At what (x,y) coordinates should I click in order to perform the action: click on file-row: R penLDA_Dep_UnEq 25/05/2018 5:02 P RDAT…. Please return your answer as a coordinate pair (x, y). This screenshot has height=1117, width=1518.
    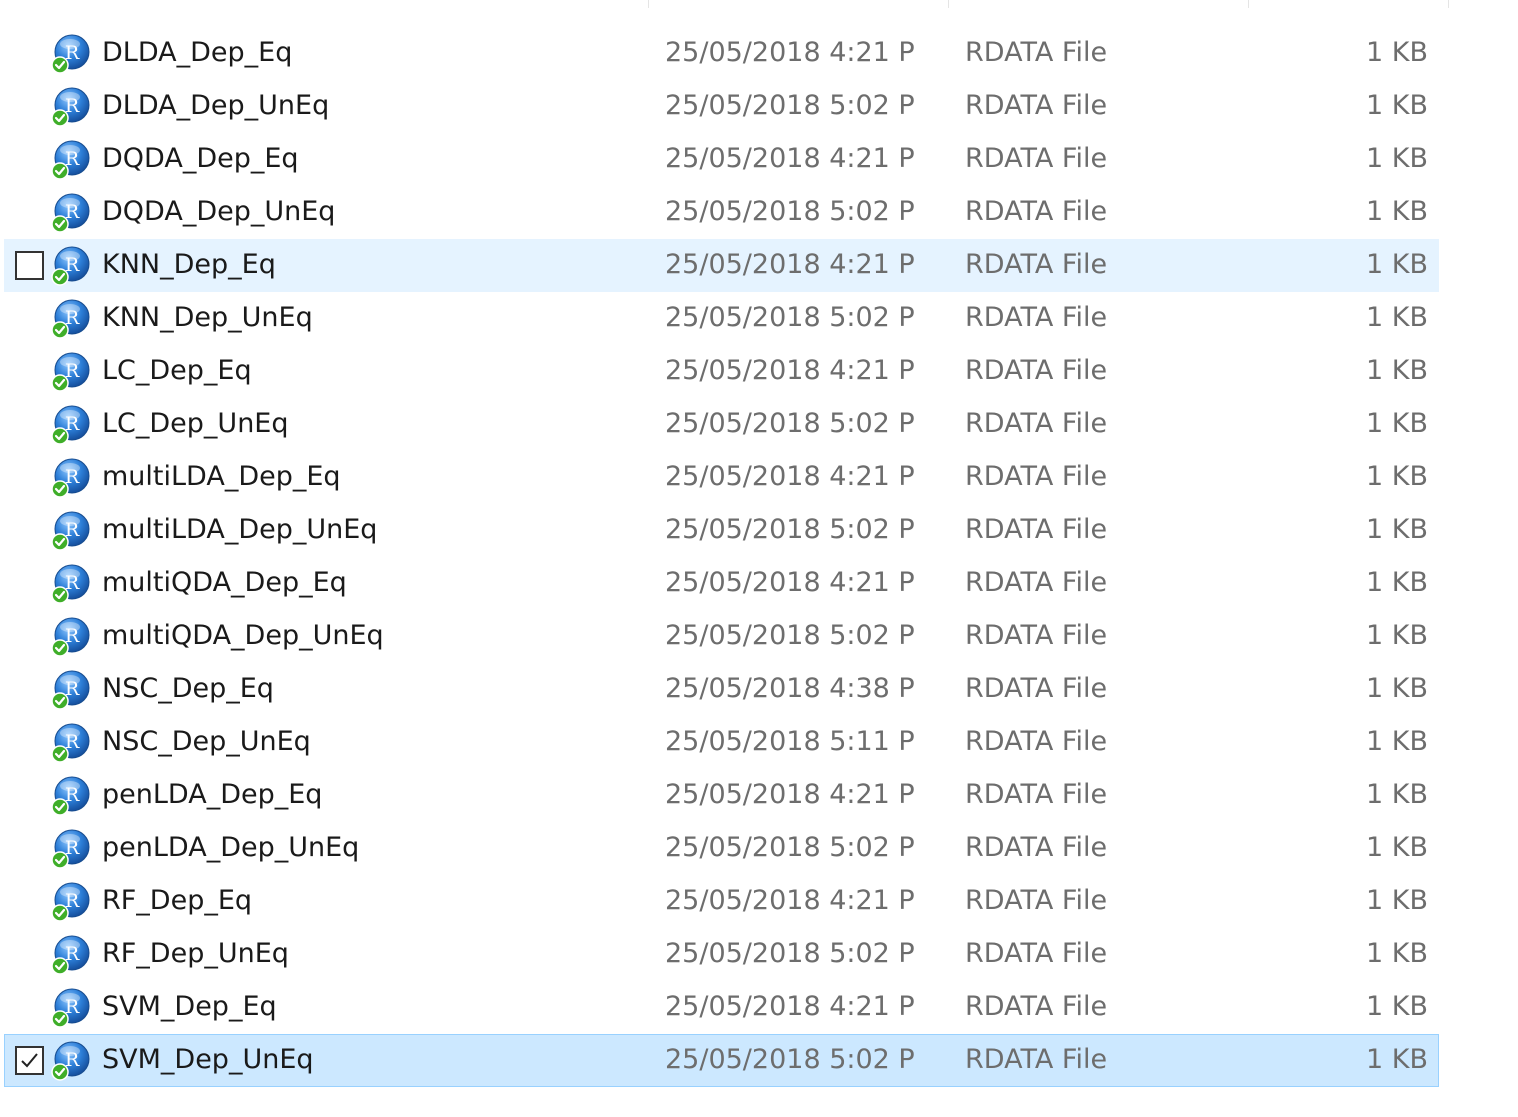
    Looking at the image, I should click on (721, 848).